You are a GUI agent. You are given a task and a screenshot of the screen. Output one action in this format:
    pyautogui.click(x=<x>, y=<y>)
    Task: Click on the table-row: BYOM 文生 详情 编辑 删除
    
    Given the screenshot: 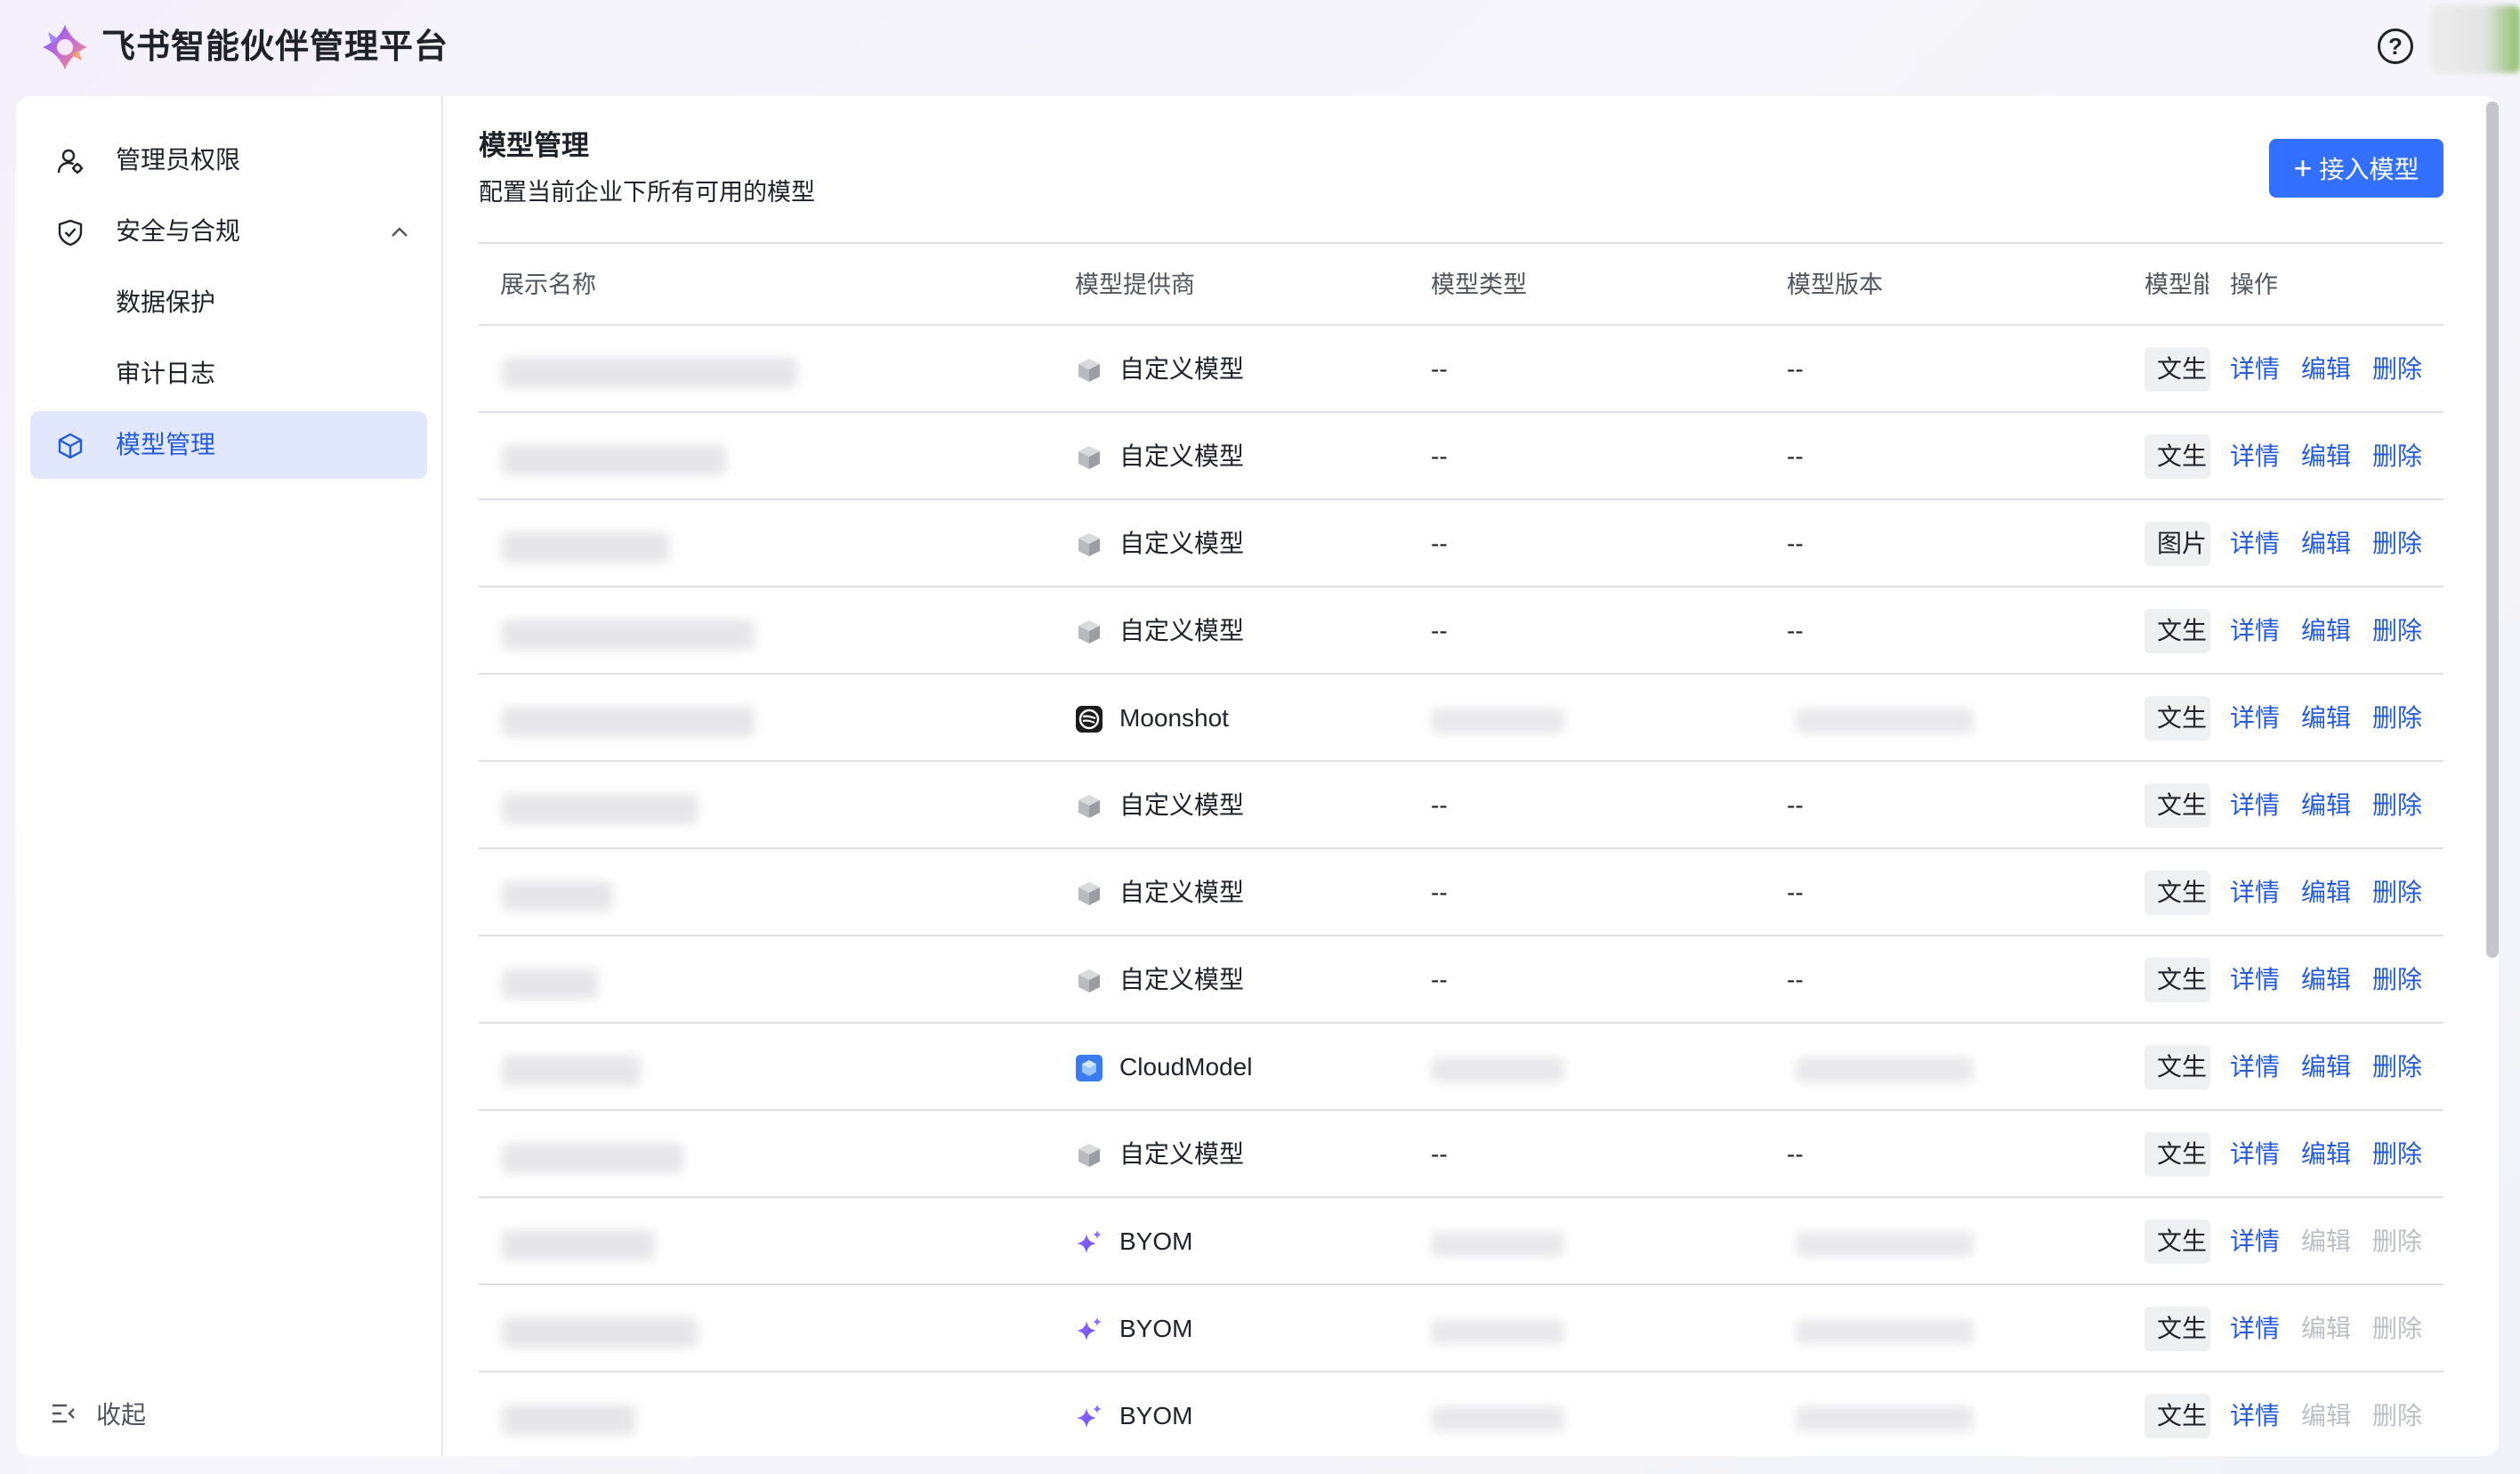 What is the action you would take?
    pyautogui.click(x=1461, y=1329)
    